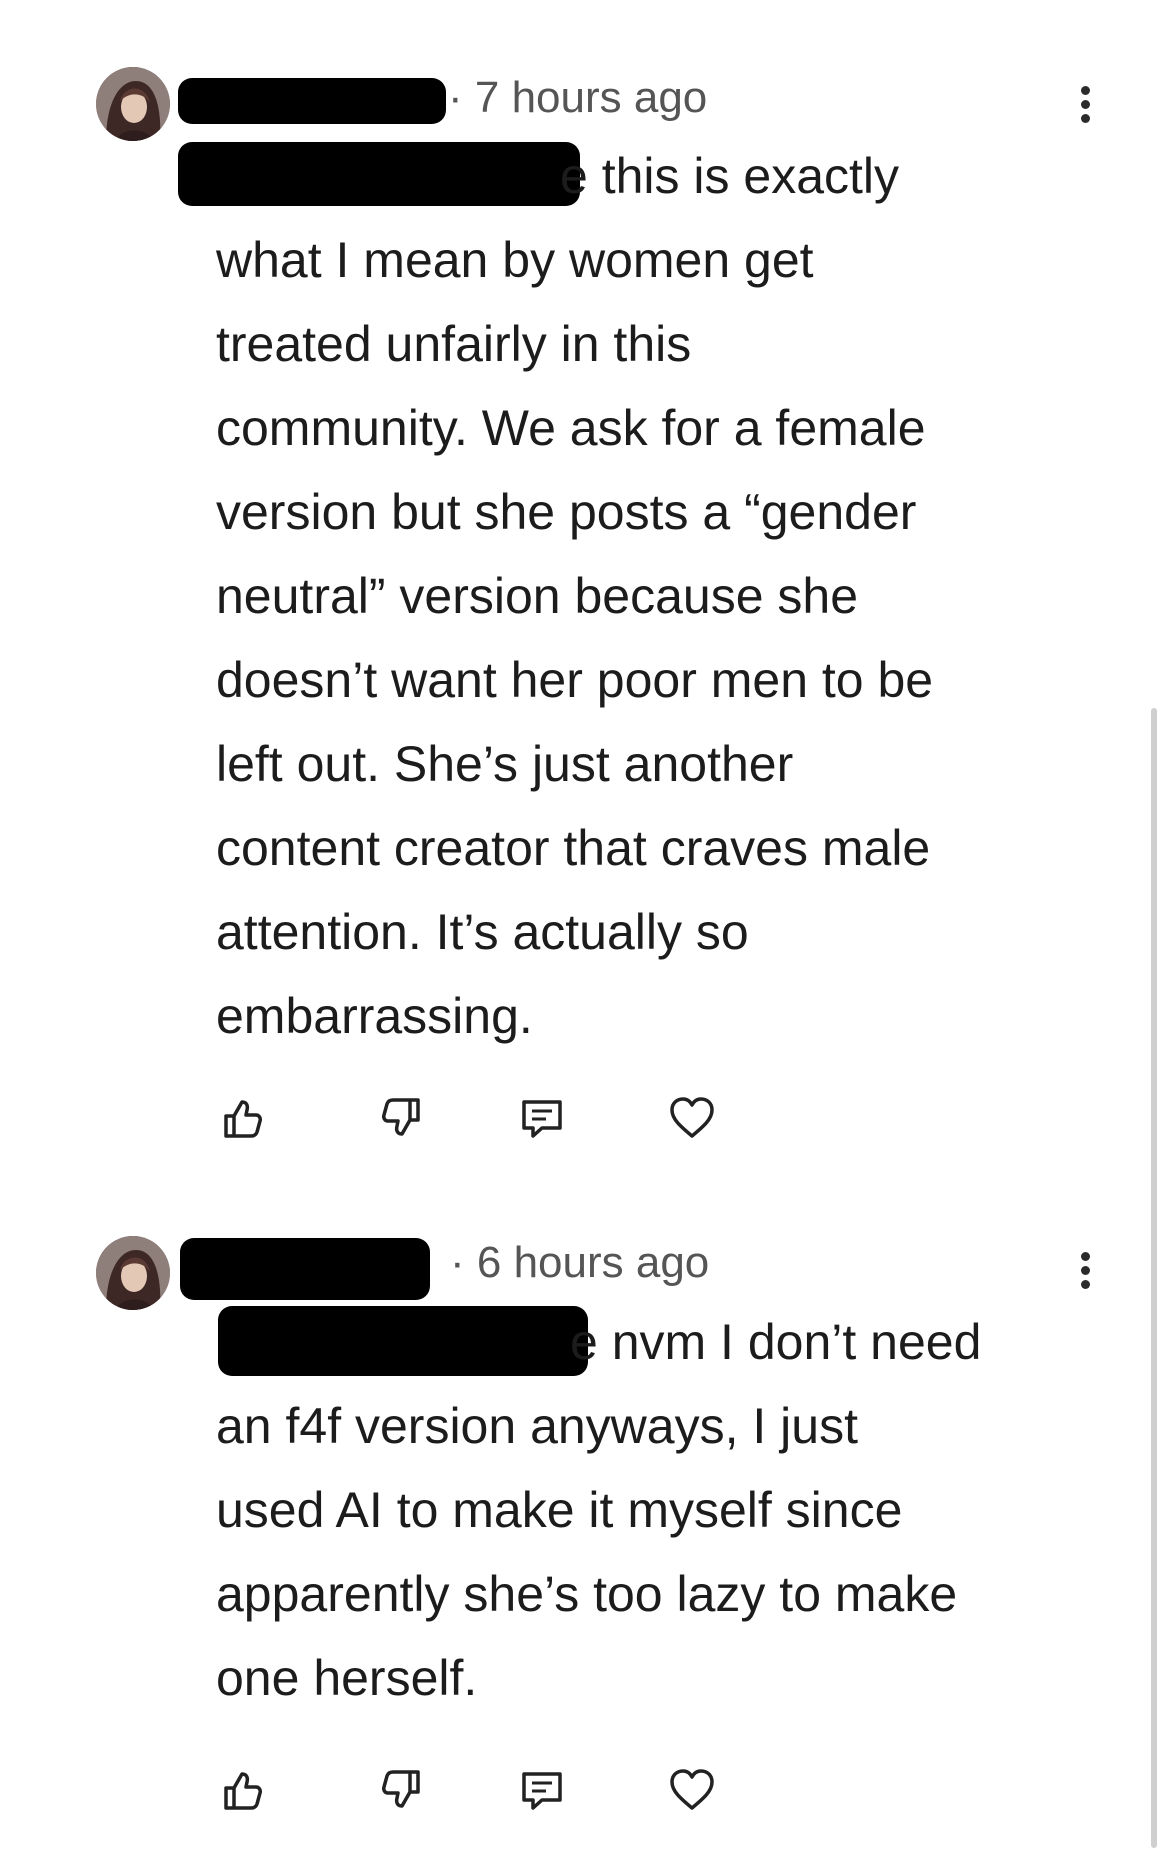 Image resolution: width=1169 pixels, height=1854 pixels. I want to click on redacted-username, so click(305, 1269).